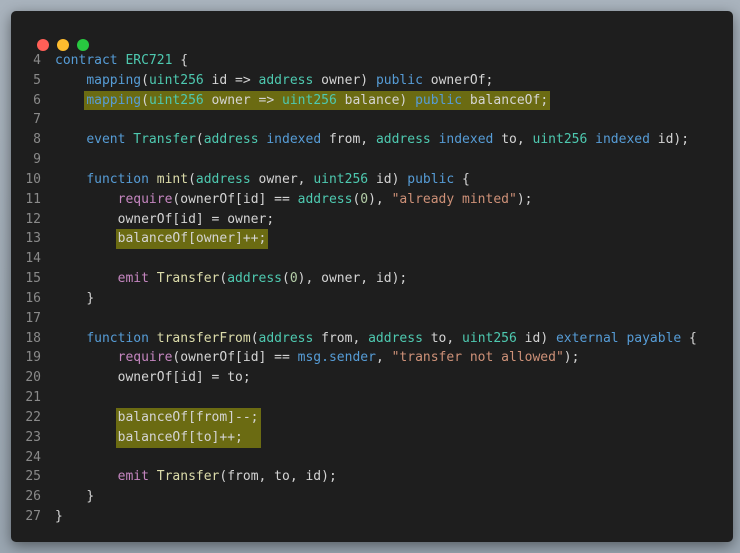 This screenshot has width=740, height=553. Describe the element at coordinates (106, 140) in the screenshot. I see `code-token-kw: event` at that location.